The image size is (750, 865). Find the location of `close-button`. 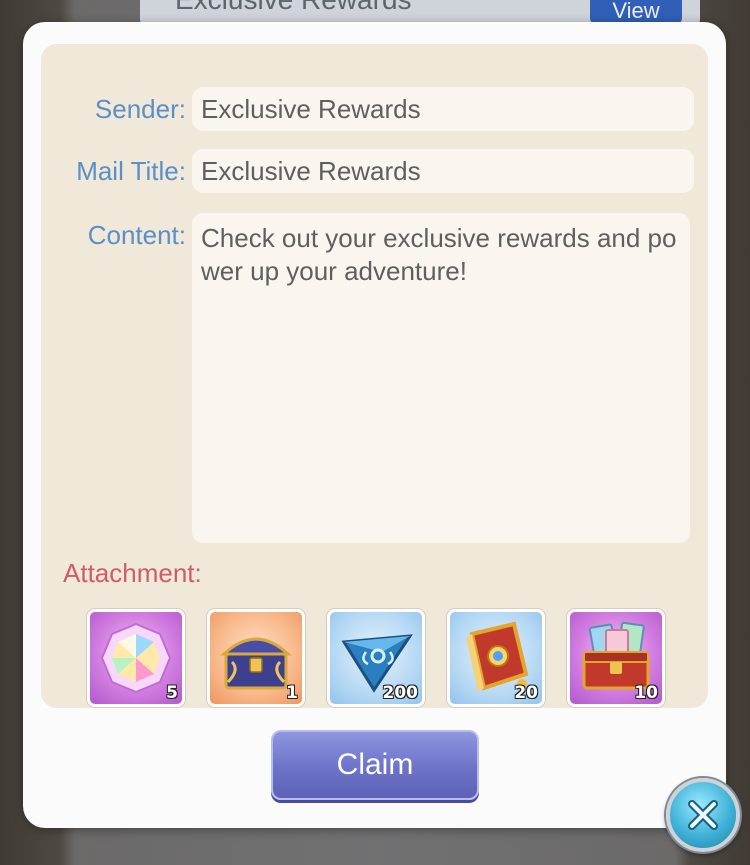

close-button is located at coordinates (703, 815).